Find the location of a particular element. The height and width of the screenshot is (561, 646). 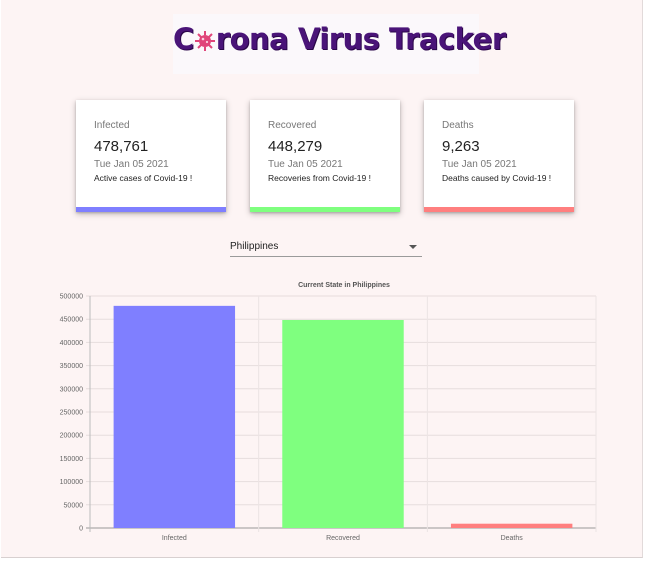

y-tick-label: 450000 is located at coordinates (71, 320).